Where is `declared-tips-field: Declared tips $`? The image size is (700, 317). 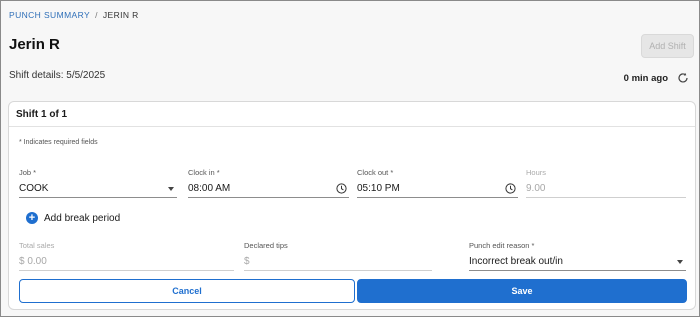
declared-tips-field: Declared tips $ is located at coordinates (338, 256).